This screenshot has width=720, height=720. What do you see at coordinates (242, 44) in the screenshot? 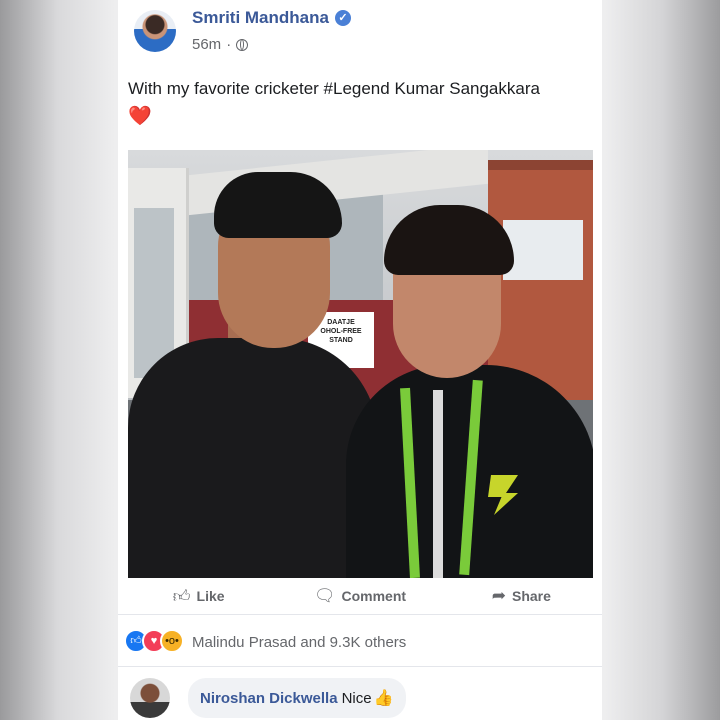
I see `globe-icon` at bounding box center [242, 44].